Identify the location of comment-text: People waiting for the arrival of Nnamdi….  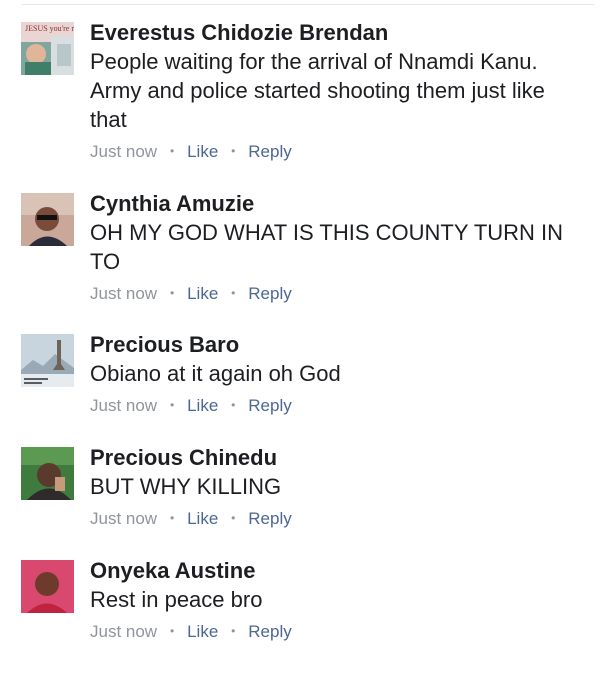
(317, 90).